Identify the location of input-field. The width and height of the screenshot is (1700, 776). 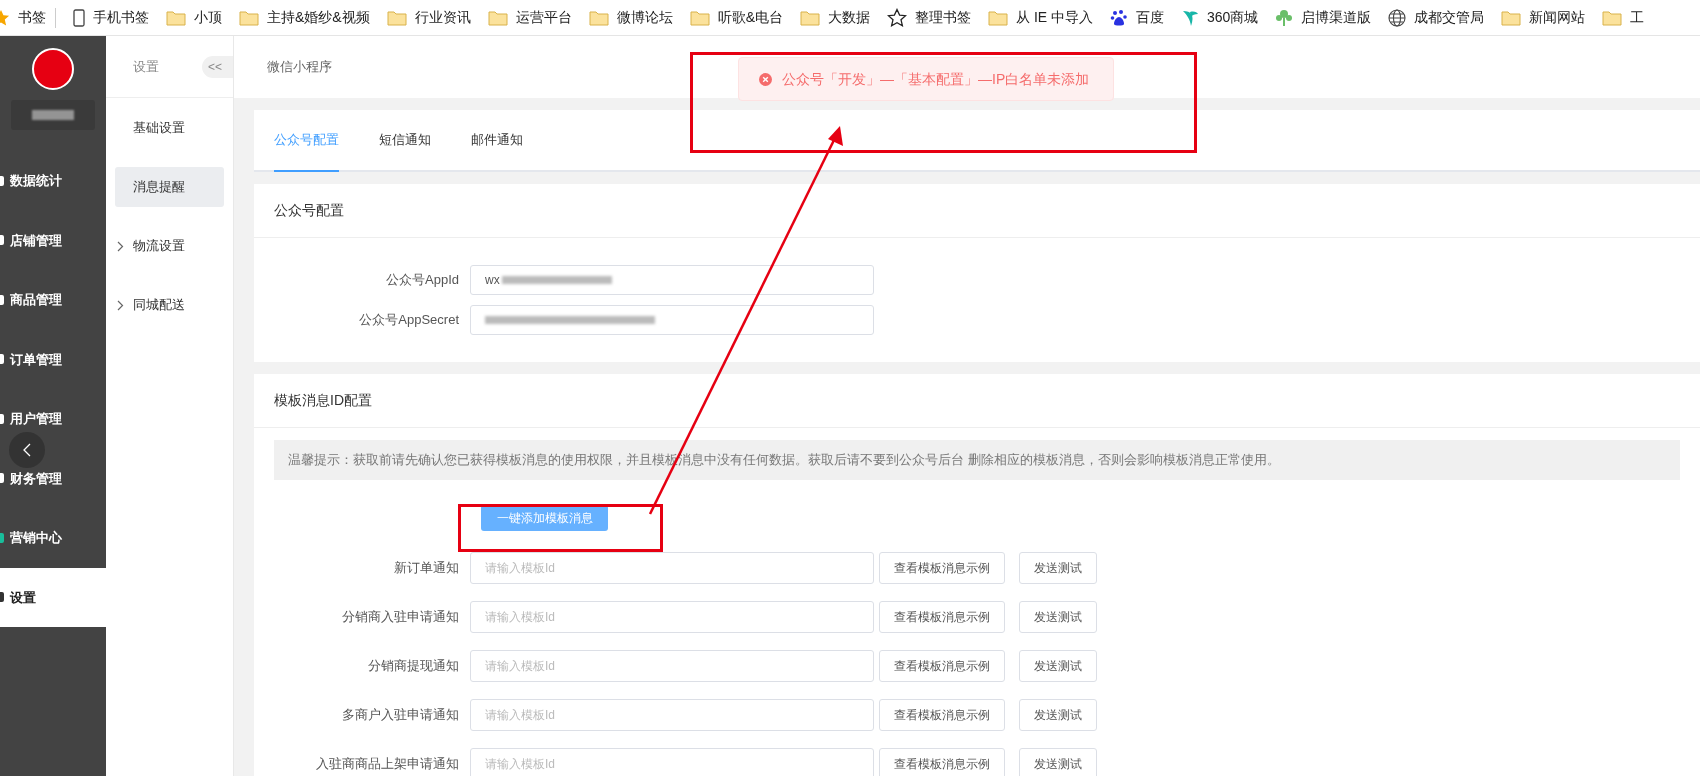
(672, 320).